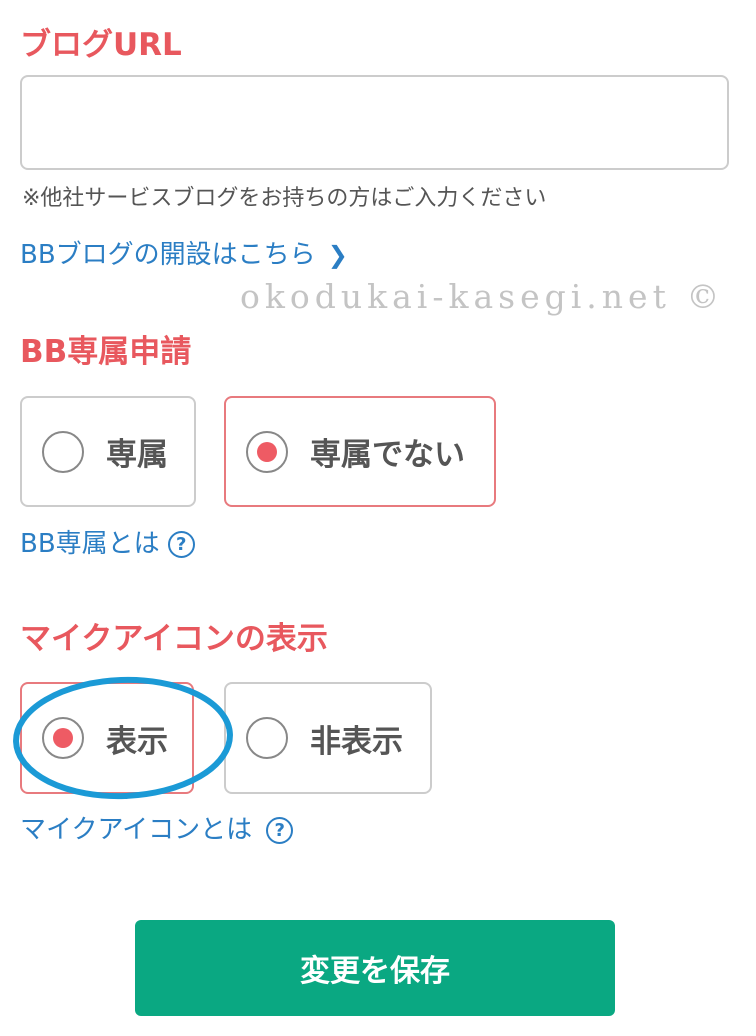 The width and height of the screenshot is (756, 1036). Describe the element at coordinates (90, 544) in the screenshot. I see `exclusive-help-label: BB専属とは` at that location.